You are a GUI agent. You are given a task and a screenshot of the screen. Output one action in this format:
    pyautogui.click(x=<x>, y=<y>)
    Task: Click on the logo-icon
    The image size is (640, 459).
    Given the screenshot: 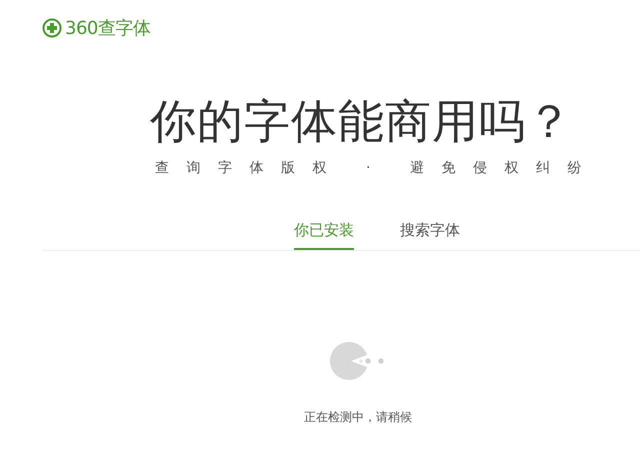 What is the action you would take?
    pyautogui.click(x=52, y=28)
    